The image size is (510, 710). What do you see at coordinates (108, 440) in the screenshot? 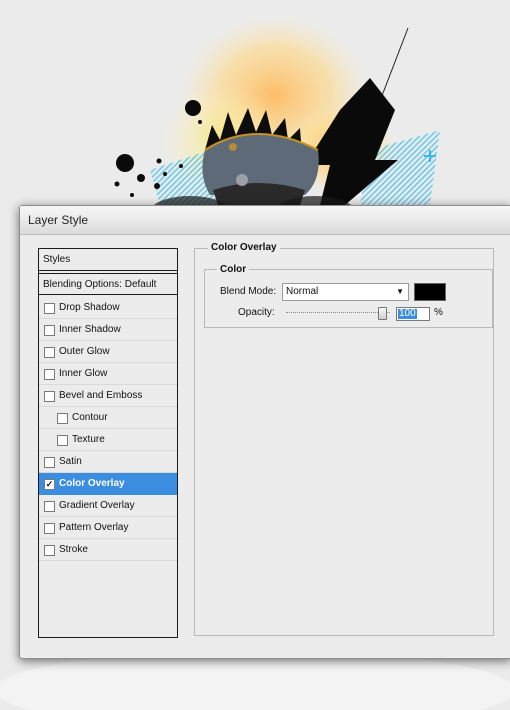
I see `style-item-texture: Texture` at bounding box center [108, 440].